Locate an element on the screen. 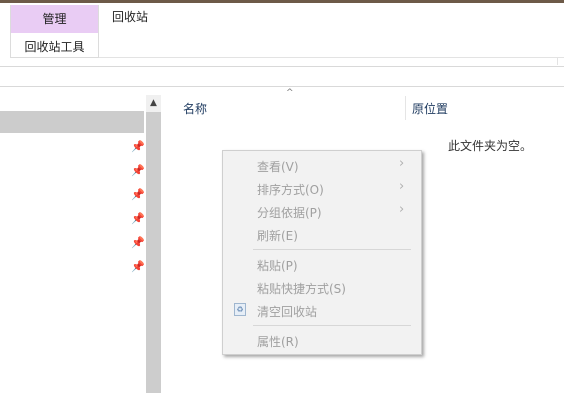  ribbon-divider-cap is located at coordinates (557, 61).